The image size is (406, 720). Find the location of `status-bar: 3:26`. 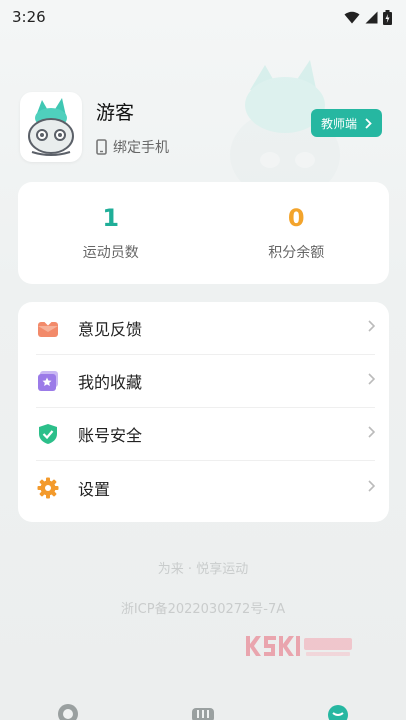

status-bar: 3:26 is located at coordinates (203, 17).